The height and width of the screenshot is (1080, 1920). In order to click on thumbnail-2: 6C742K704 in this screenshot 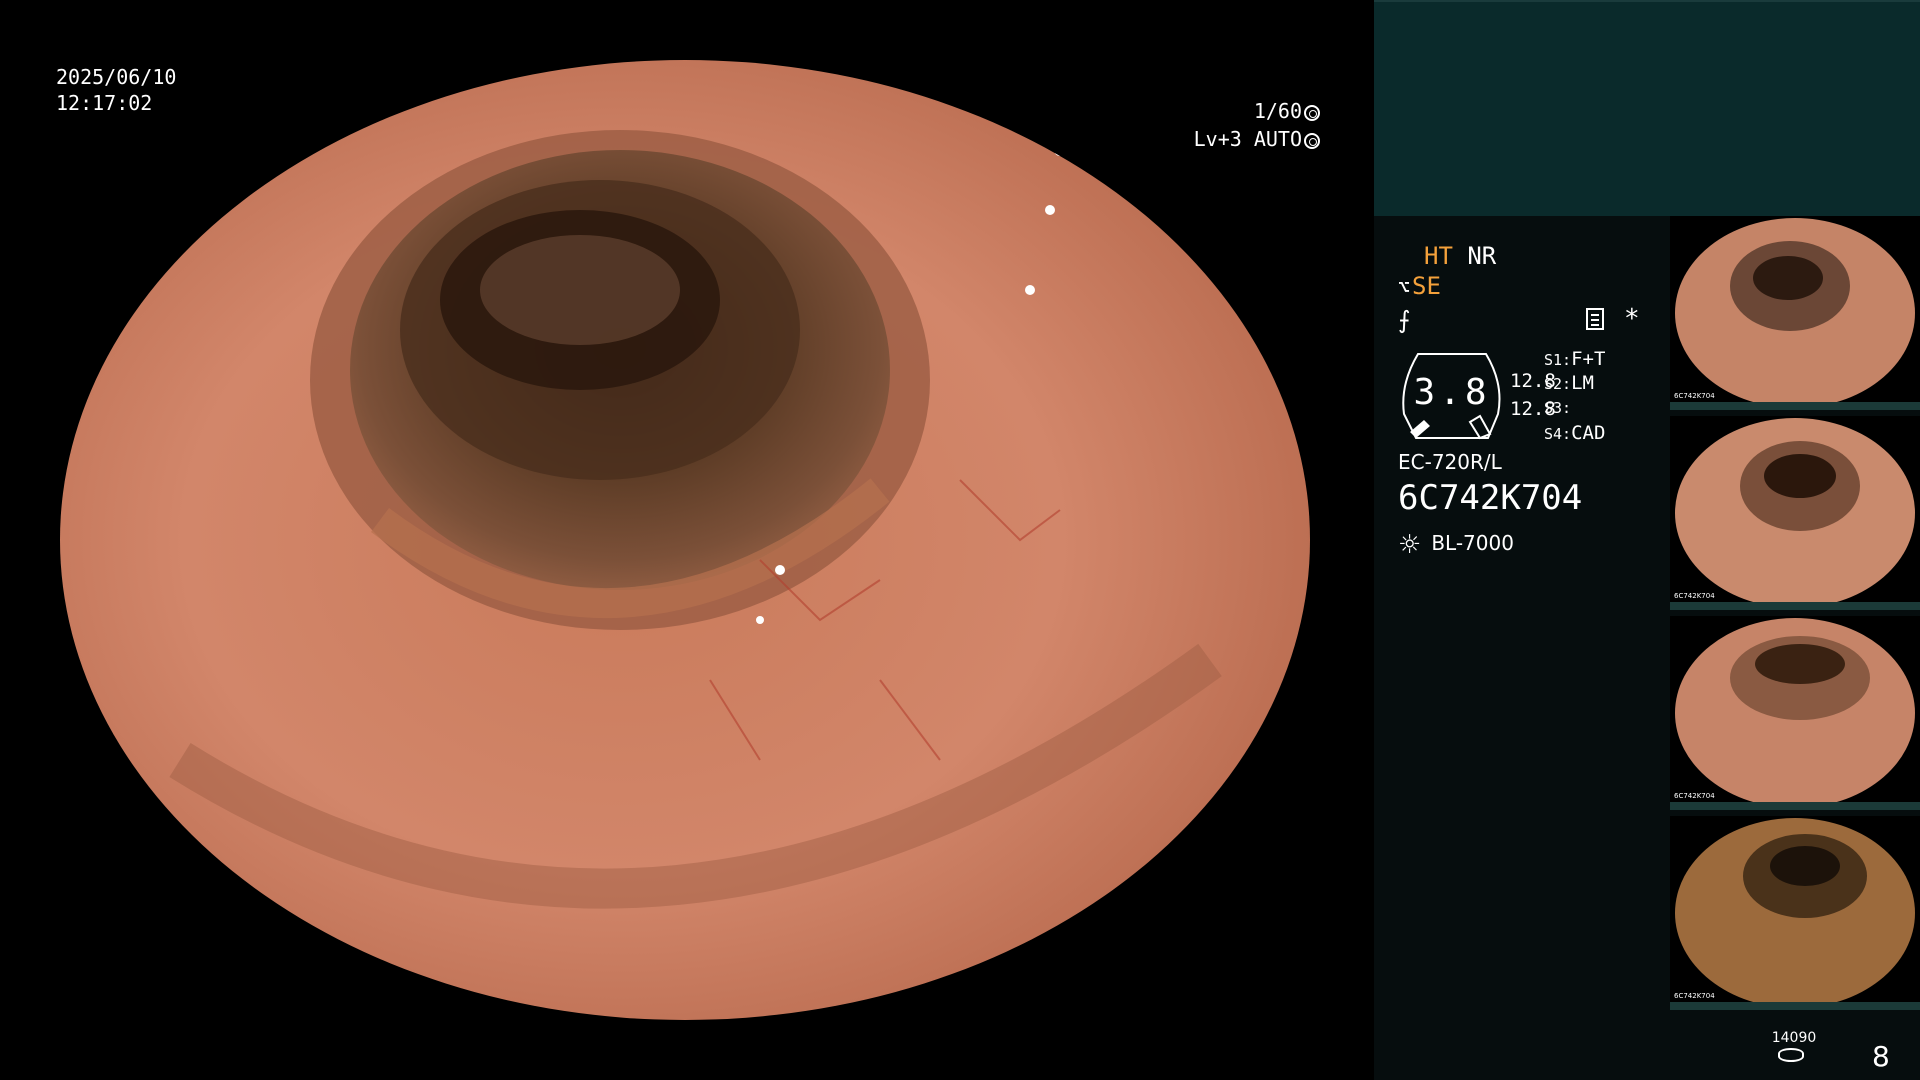, I will do `click(1795, 513)`.